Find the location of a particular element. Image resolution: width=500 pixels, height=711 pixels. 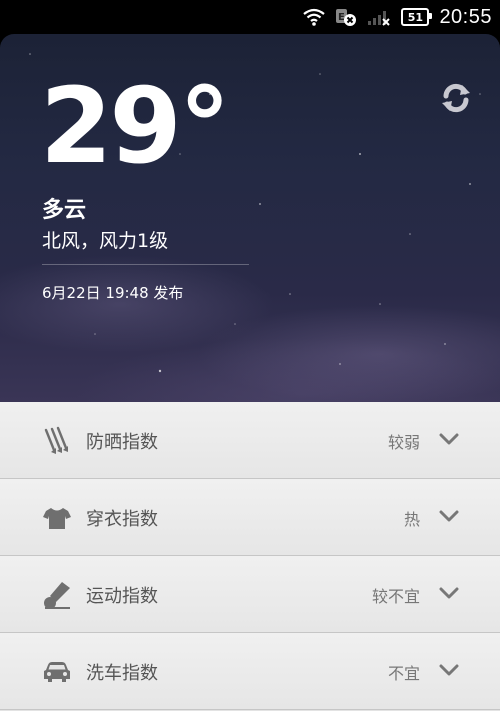

index-value: 不宜 is located at coordinates (403, 673).